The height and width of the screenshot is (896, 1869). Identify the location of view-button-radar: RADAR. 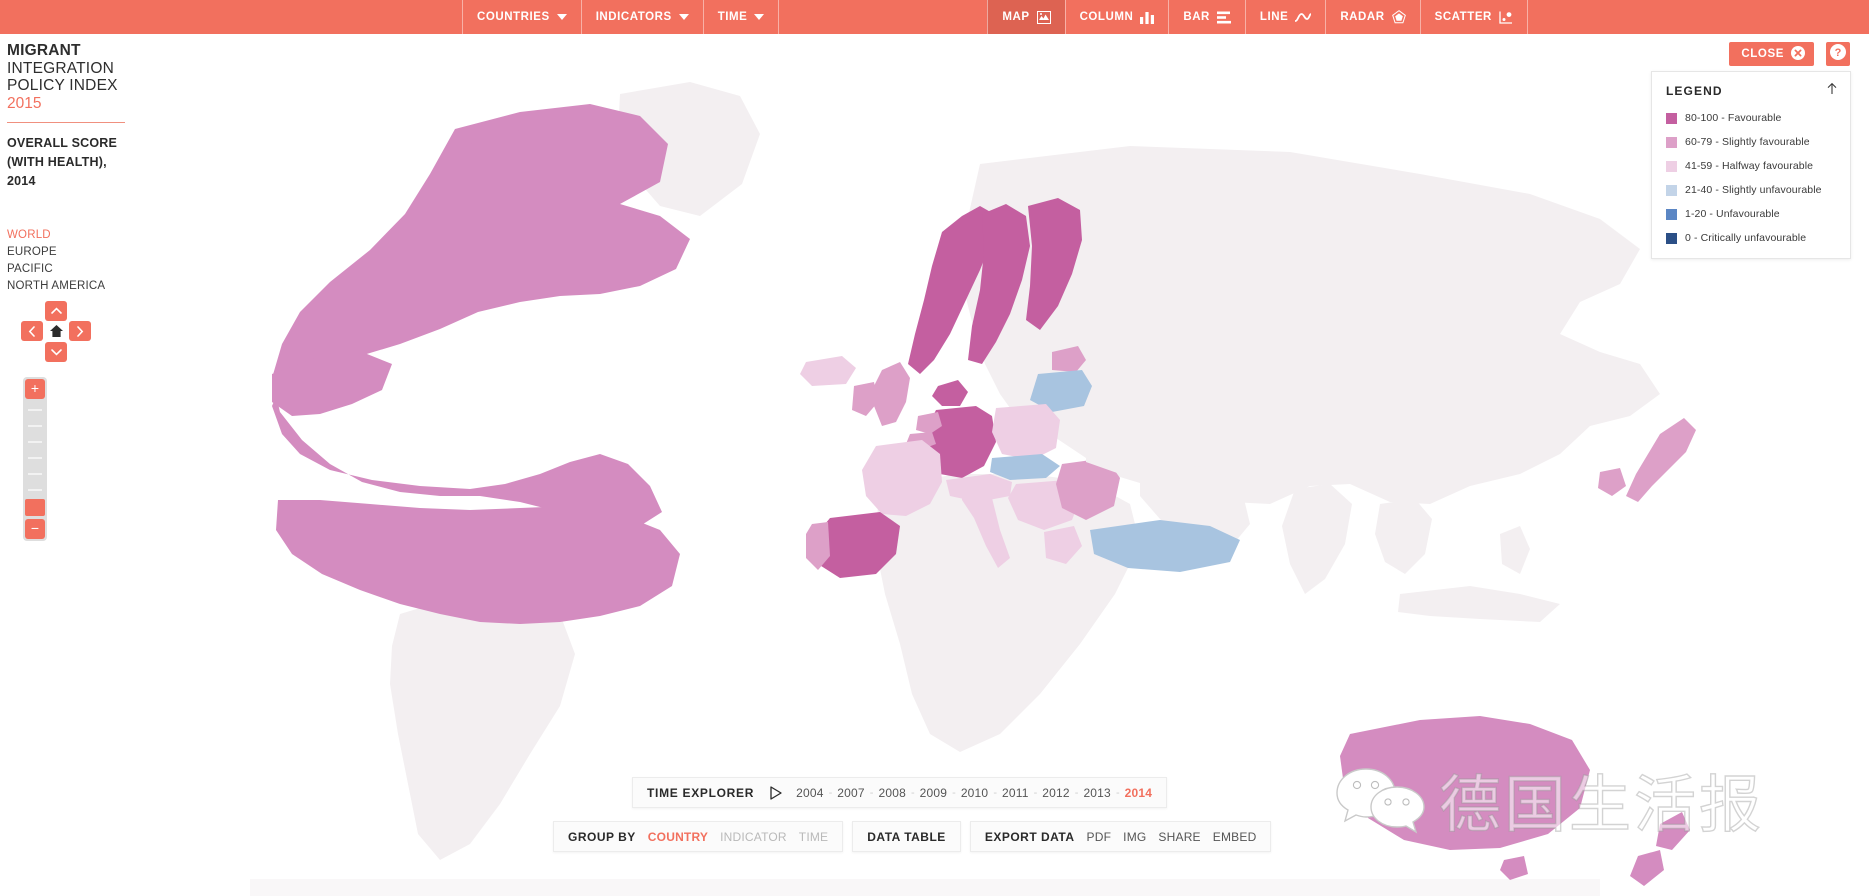
(1372, 17).